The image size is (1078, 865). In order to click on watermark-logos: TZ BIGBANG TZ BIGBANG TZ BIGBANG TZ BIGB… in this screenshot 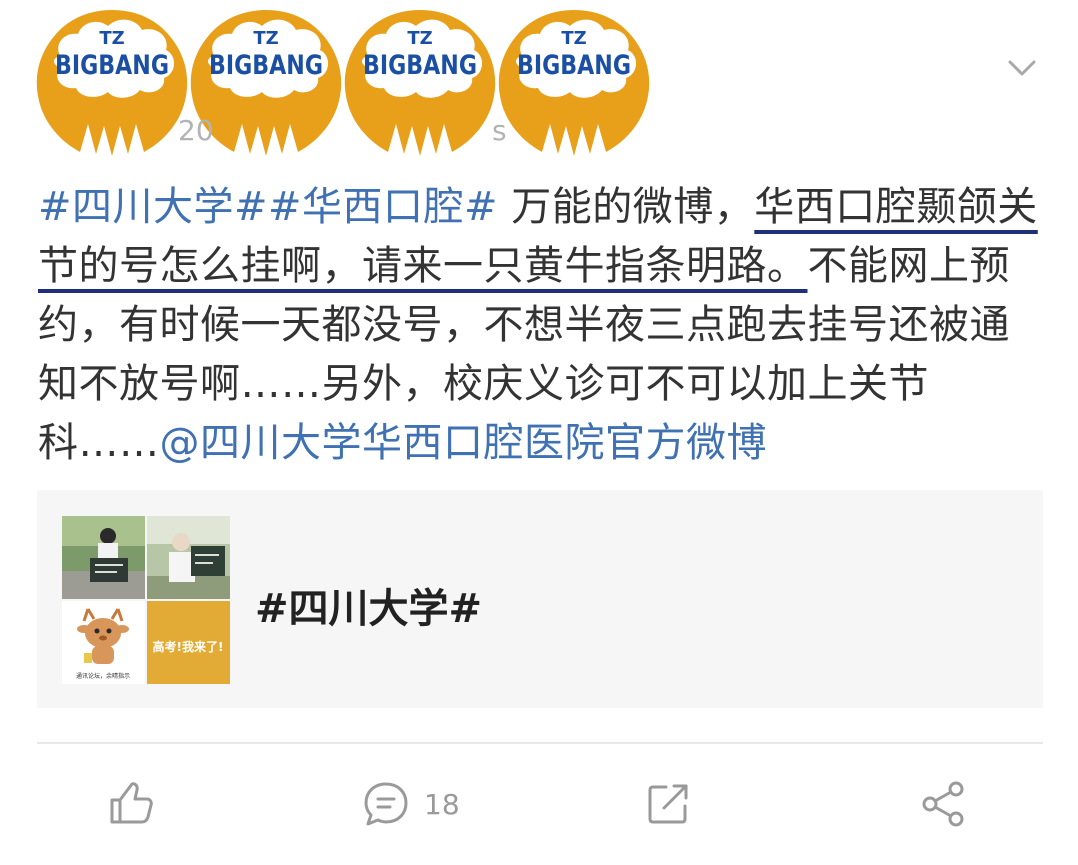, I will do `click(350, 84)`.